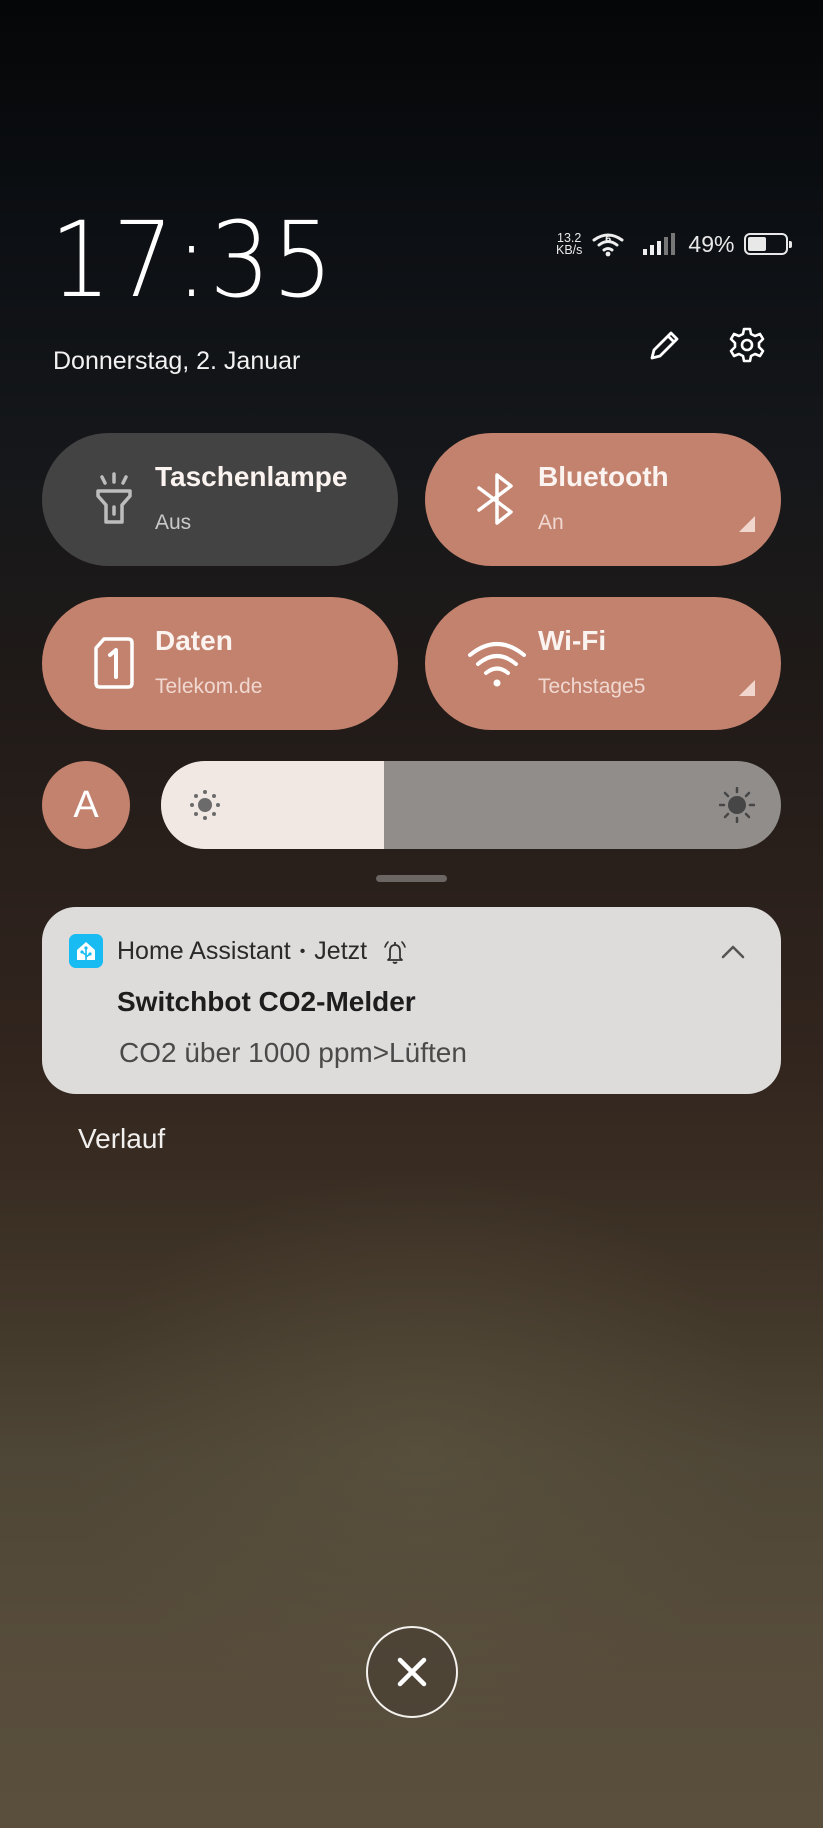 This screenshot has width=823, height=1828. I want to click on network-speed-unit: KB/s, so click(569, 250).